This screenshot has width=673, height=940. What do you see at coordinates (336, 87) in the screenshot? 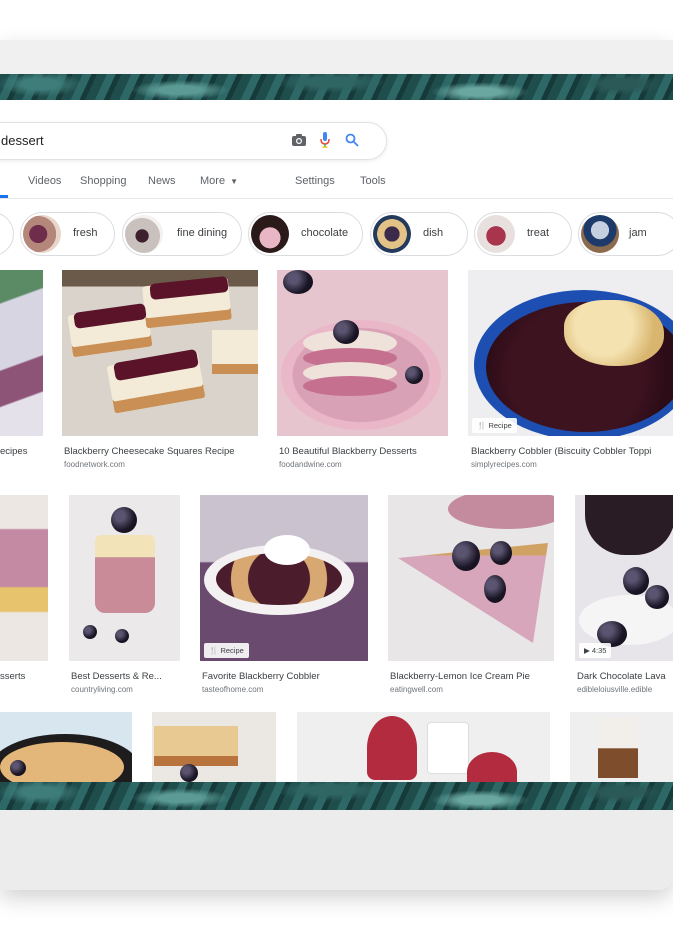
I see `leaf-border-top` at bounding box center [336, 87].